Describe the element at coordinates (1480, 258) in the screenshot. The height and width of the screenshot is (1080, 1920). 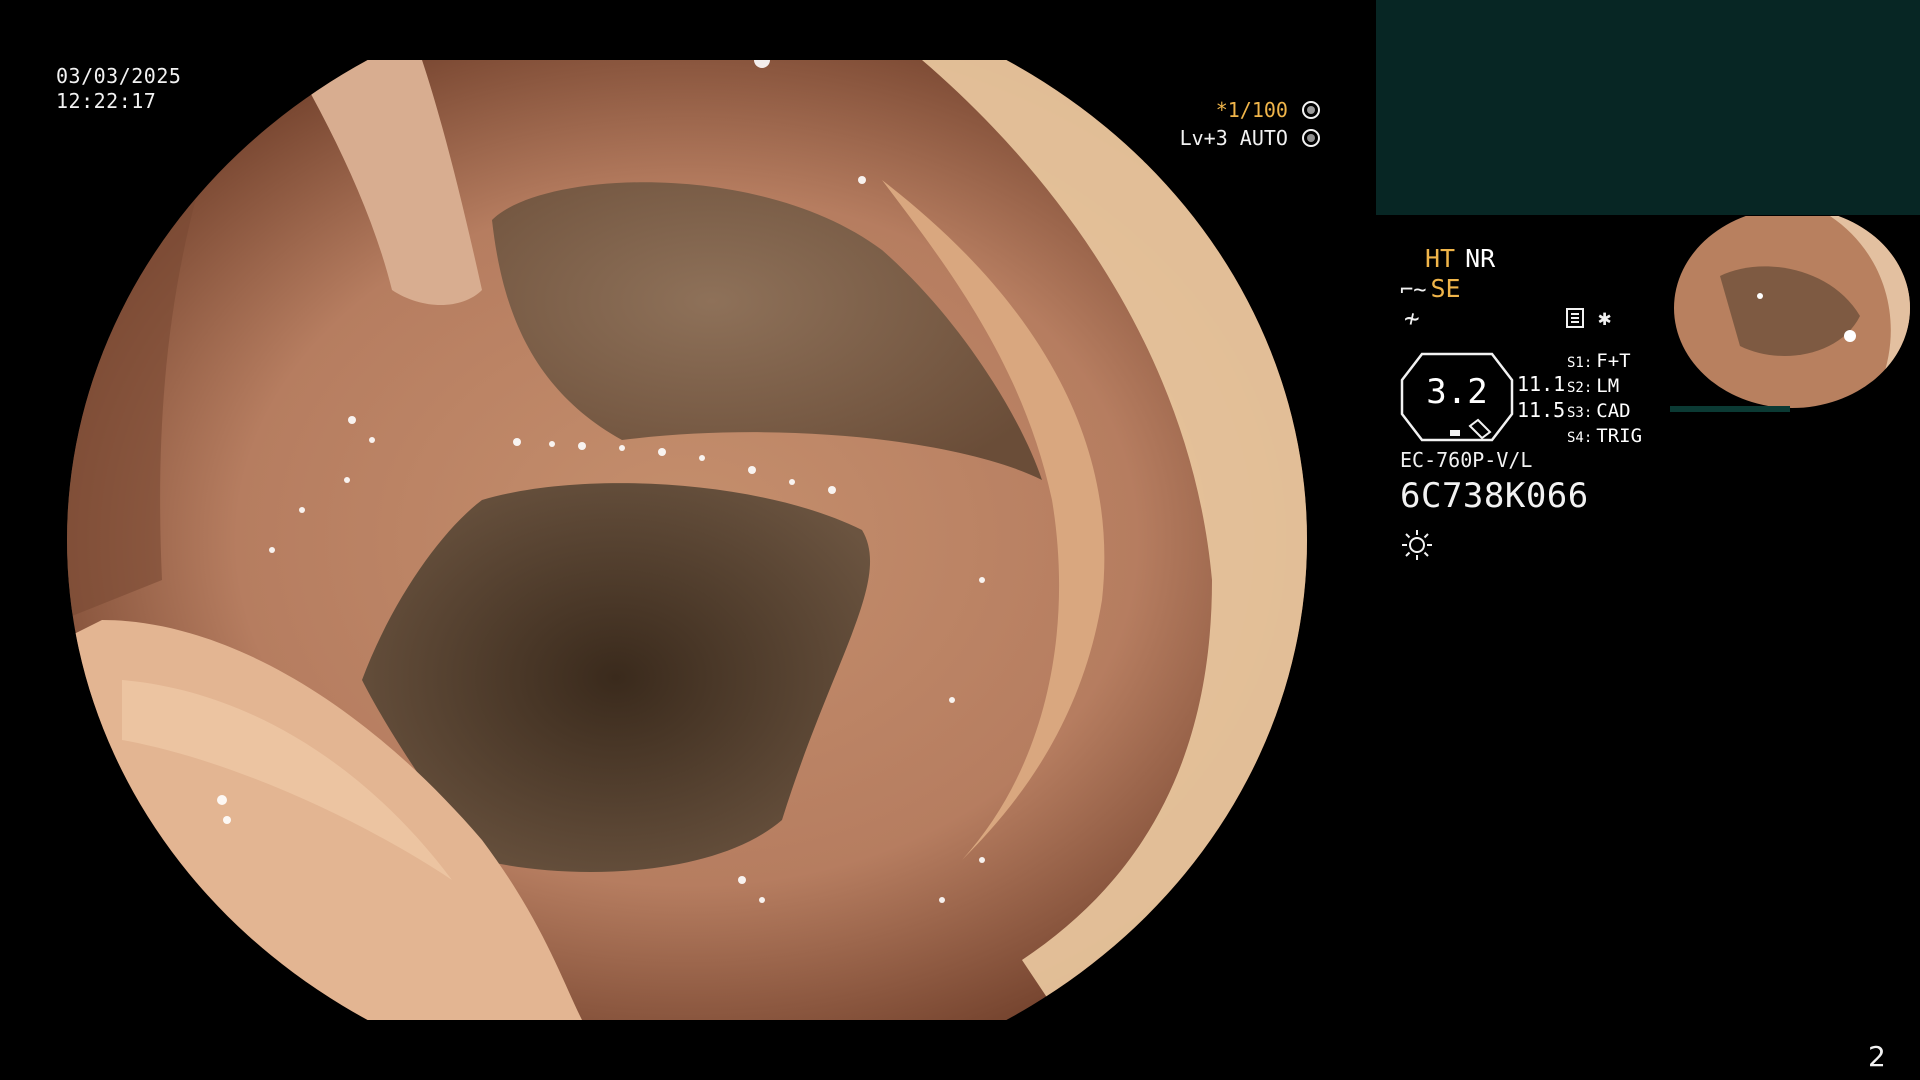
I see `nr-label: NR` at that location.